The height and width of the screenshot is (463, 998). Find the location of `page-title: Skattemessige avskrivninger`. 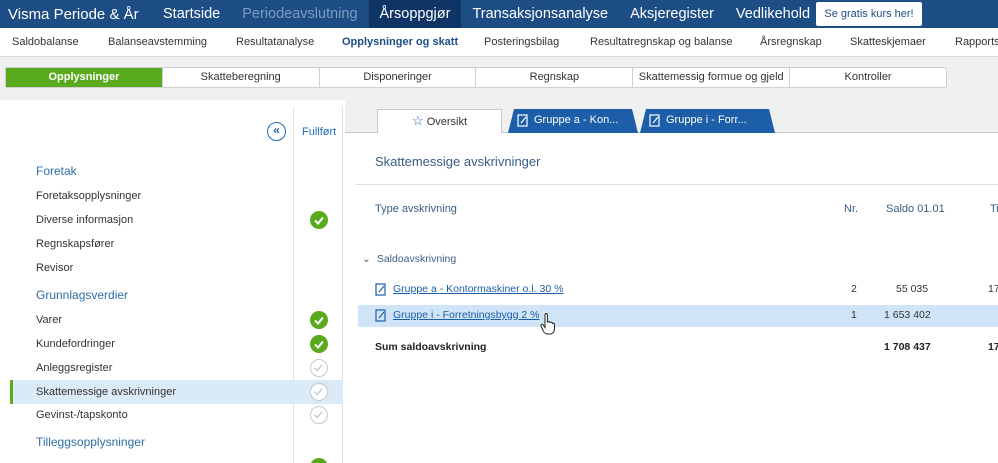

page-title: Skattemessige avskrivninger is located at coordinates (458, 161).